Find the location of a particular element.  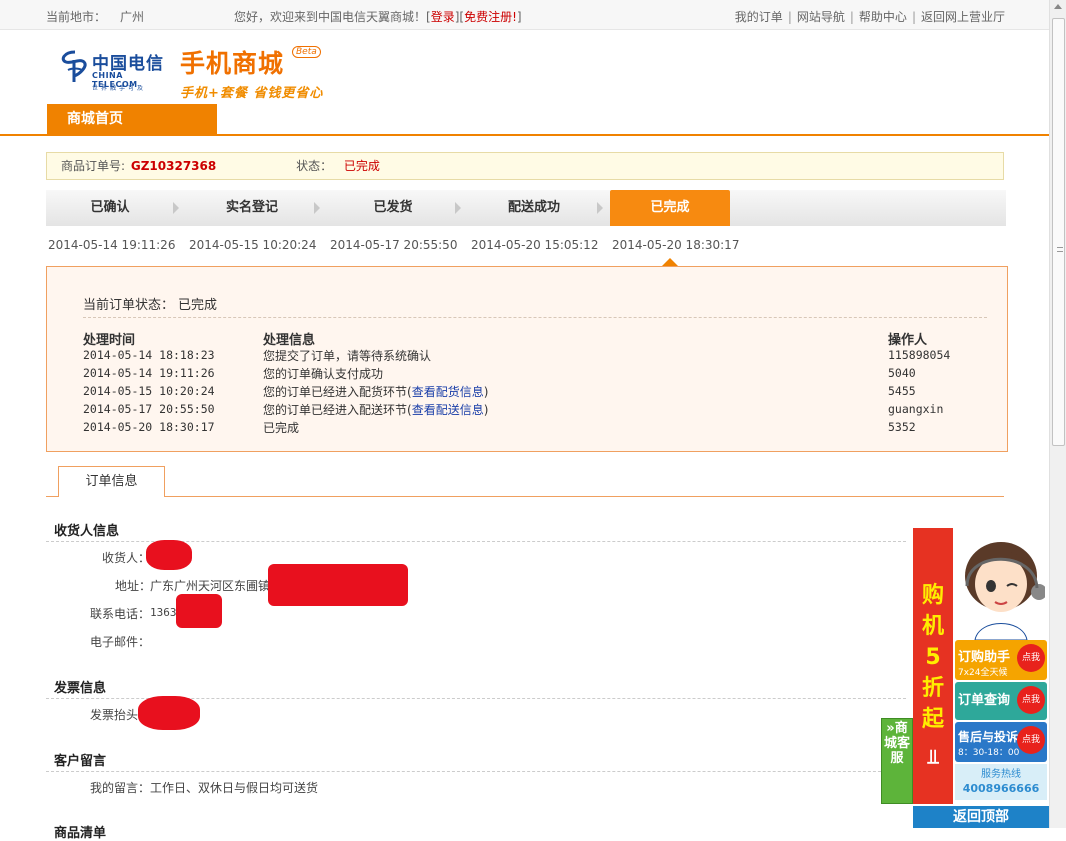

current-status-label: 当前订单状态： is located at coordinates (129, 305).